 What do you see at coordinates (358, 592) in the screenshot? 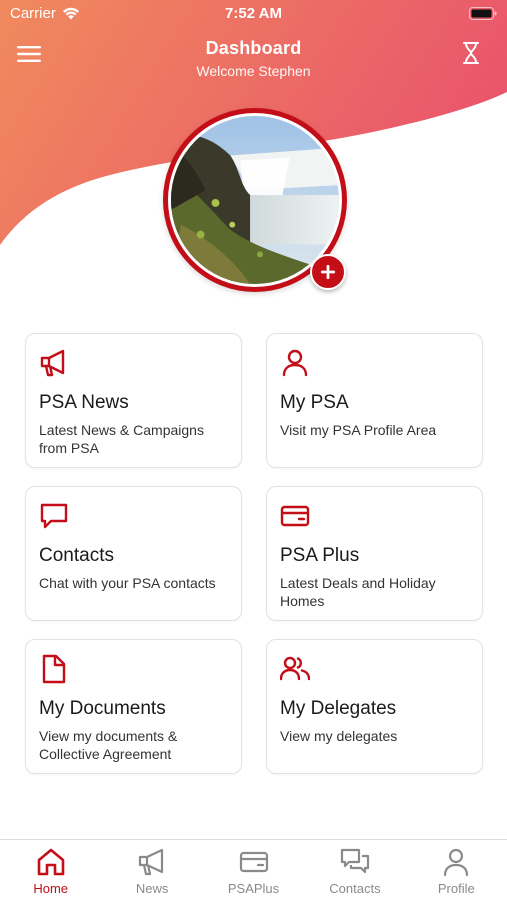
I see `card-description: Latest Deals and Holiday Homes` at bounding box center [358, 592].